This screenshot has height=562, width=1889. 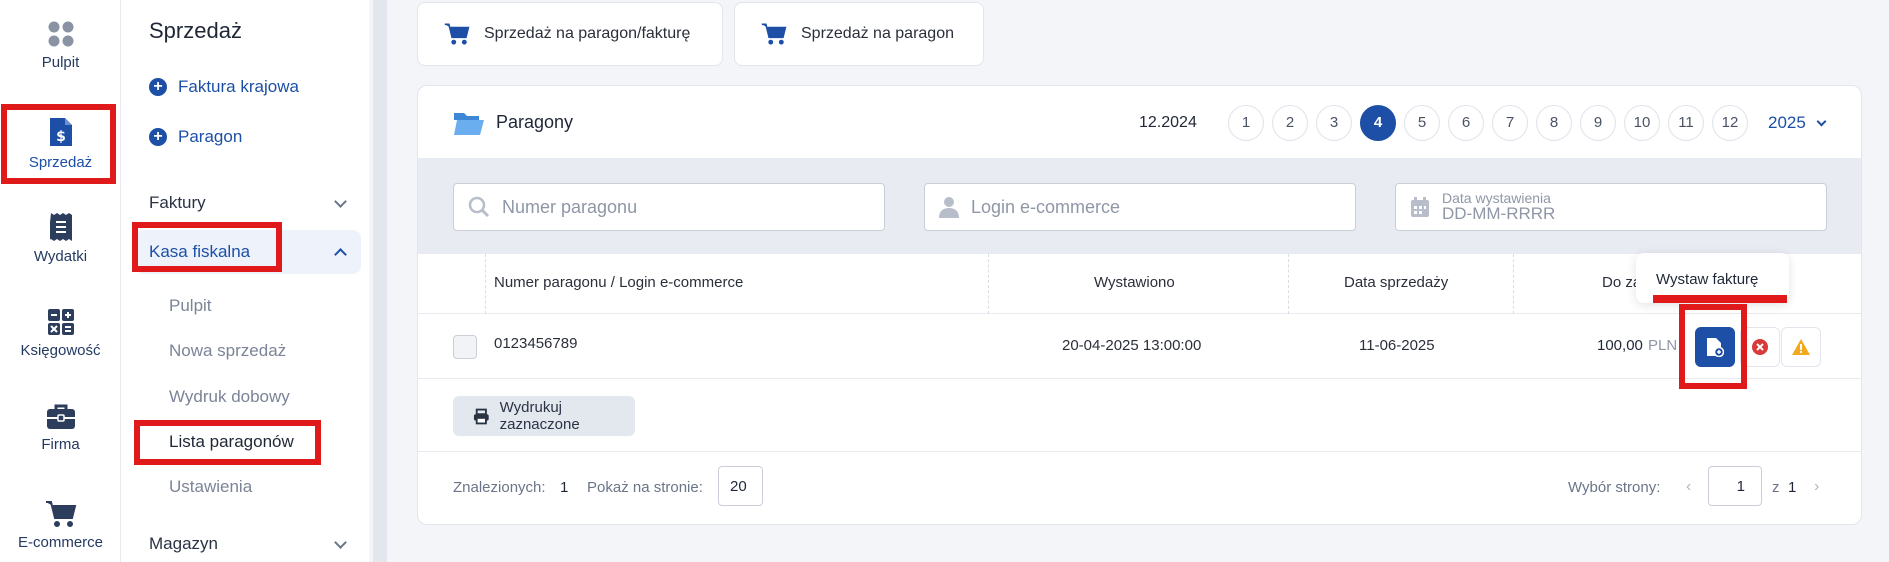 I want to click on dashboard-icon, so click(x=60, y=34).